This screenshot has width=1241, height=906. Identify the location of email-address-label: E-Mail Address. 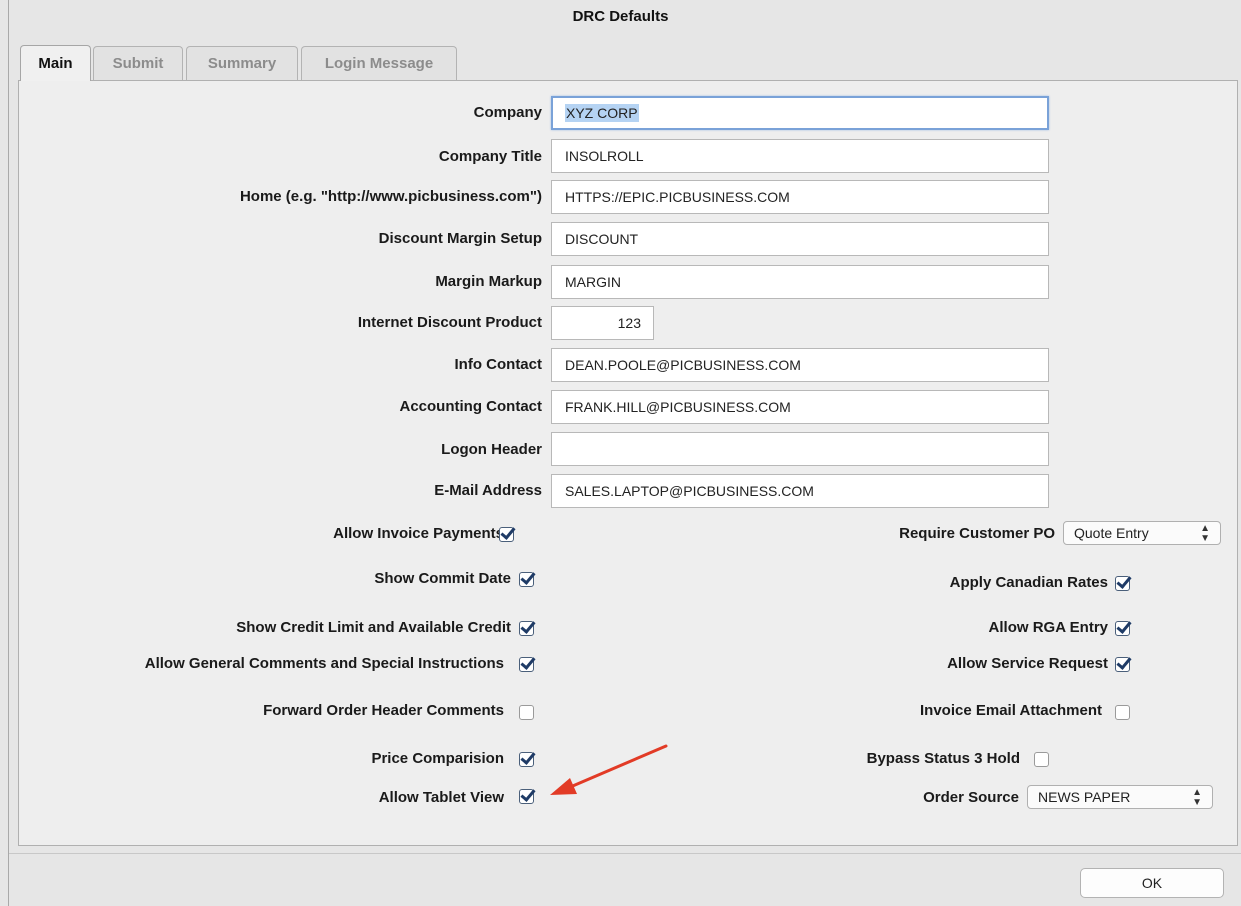
(488, 490).